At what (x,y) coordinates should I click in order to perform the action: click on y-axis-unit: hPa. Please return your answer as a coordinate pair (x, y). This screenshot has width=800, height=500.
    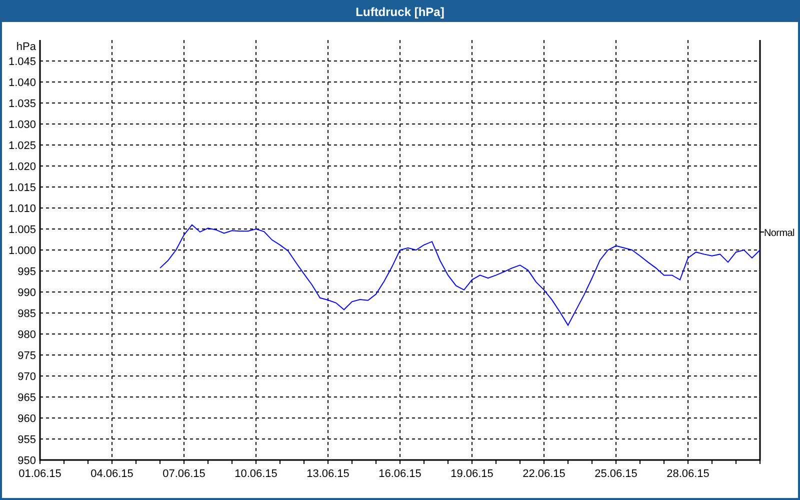
    Looking at the image, I should click on (26, 47).